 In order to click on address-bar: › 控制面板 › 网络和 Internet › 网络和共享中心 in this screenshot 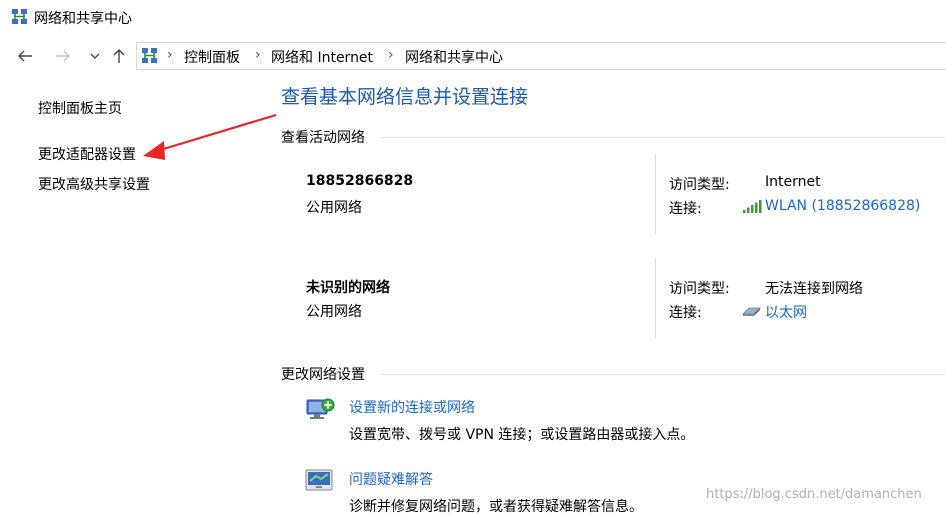, I will do `click(541, 56)`.